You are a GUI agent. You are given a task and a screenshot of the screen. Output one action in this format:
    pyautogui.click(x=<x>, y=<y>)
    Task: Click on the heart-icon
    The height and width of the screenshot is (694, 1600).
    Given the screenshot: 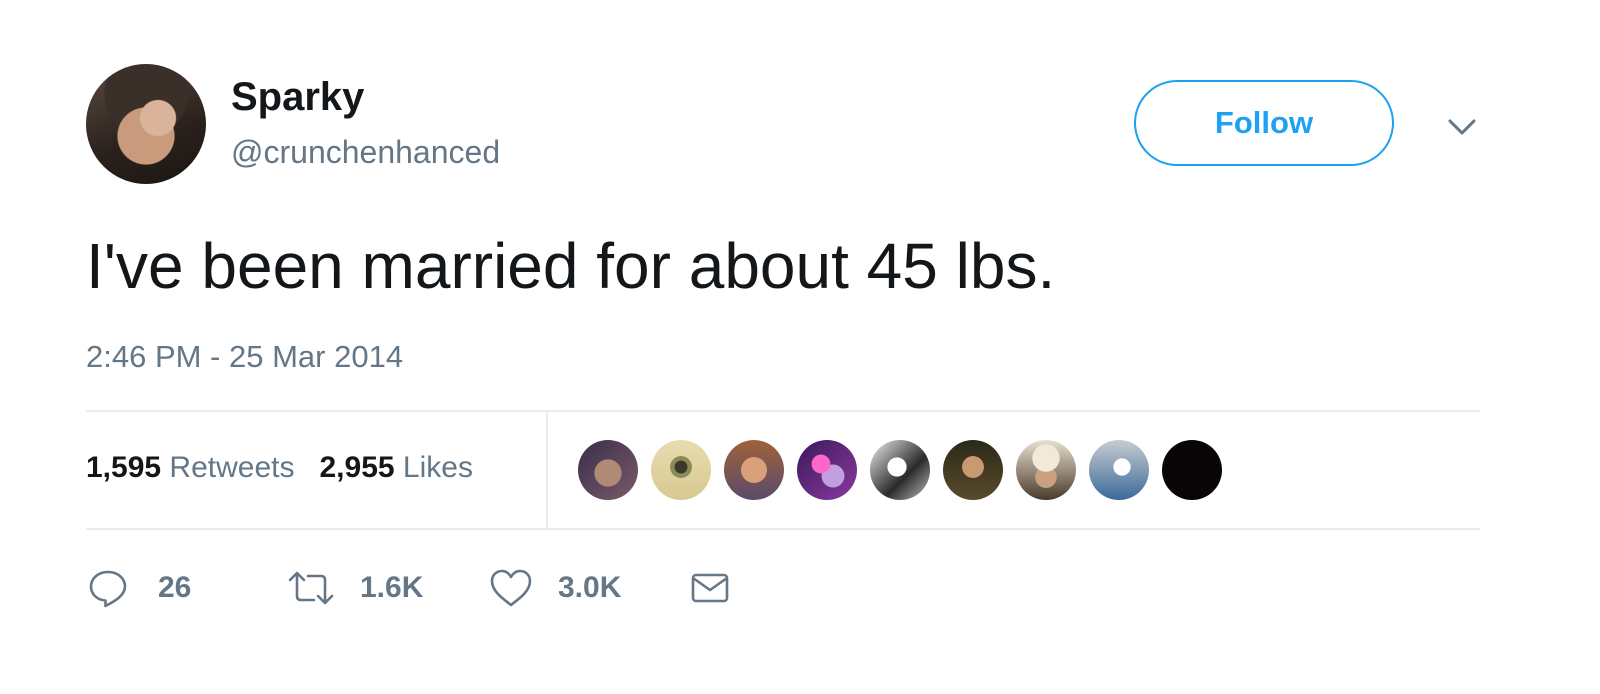 What is the action you would take?
    pyautogui.click(x=511, y=588)
    